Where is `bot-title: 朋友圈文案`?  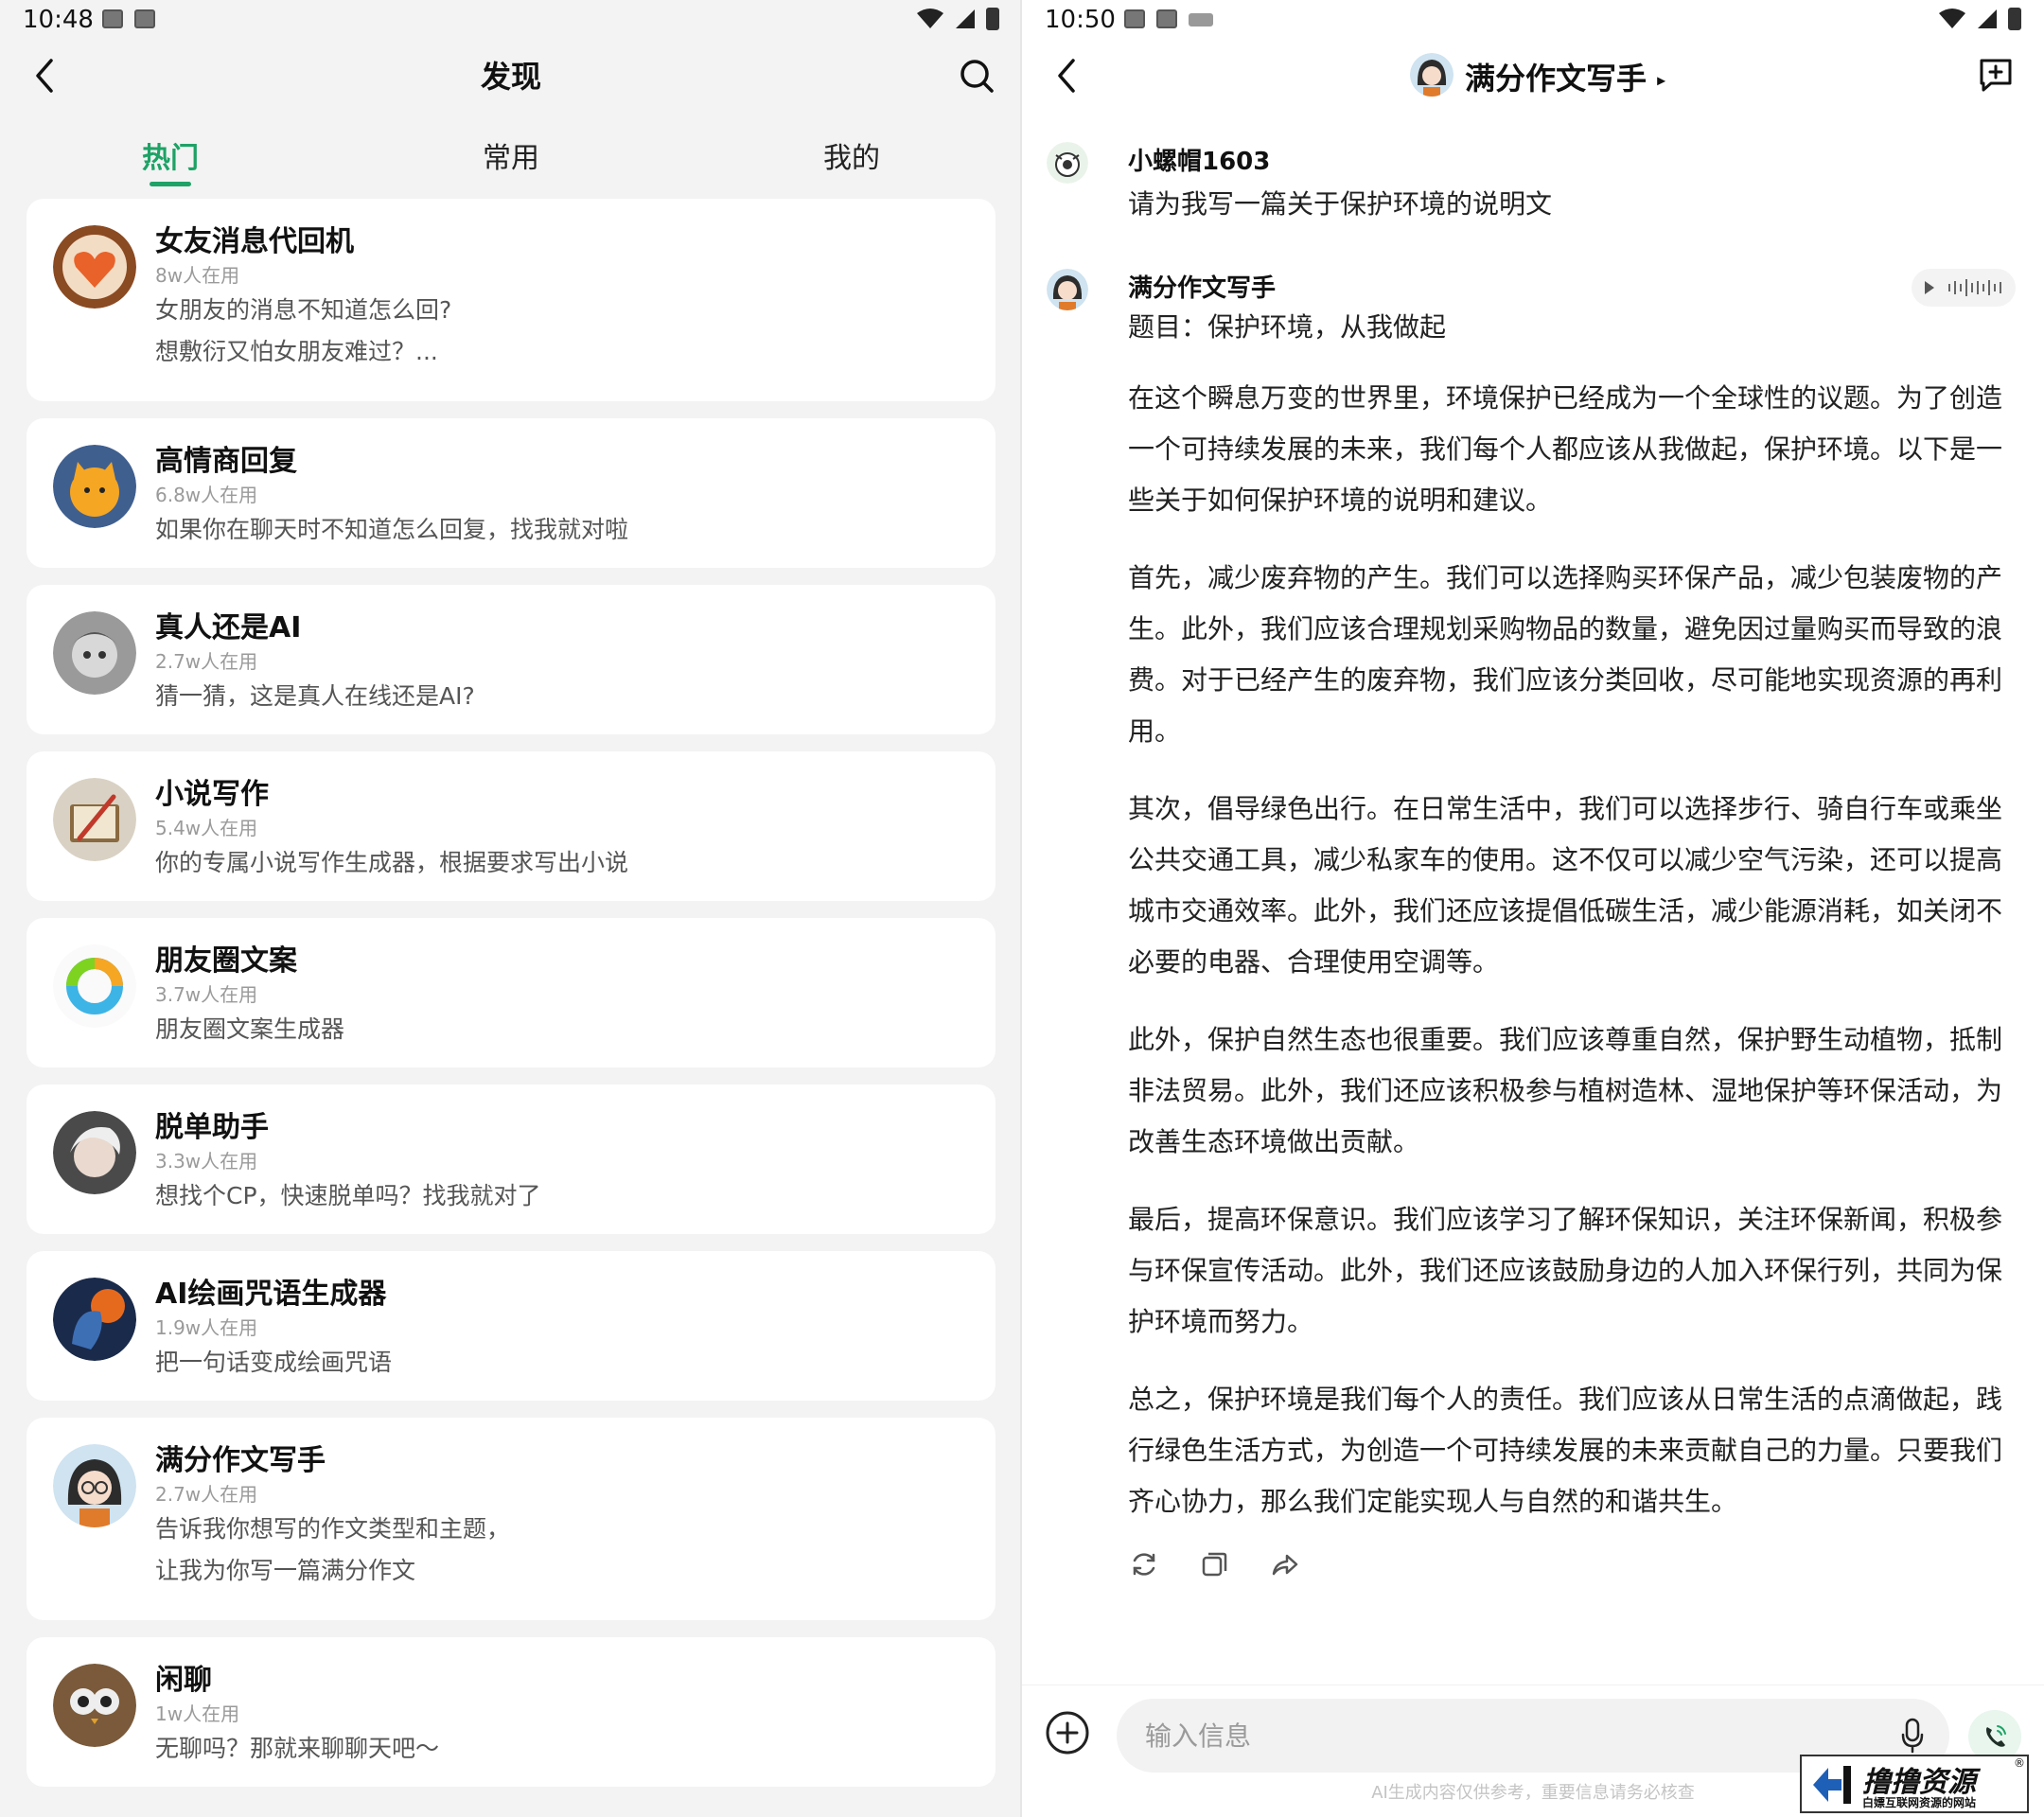 bot-title: 朋友圈文案 is located at coordinates (226, 961).